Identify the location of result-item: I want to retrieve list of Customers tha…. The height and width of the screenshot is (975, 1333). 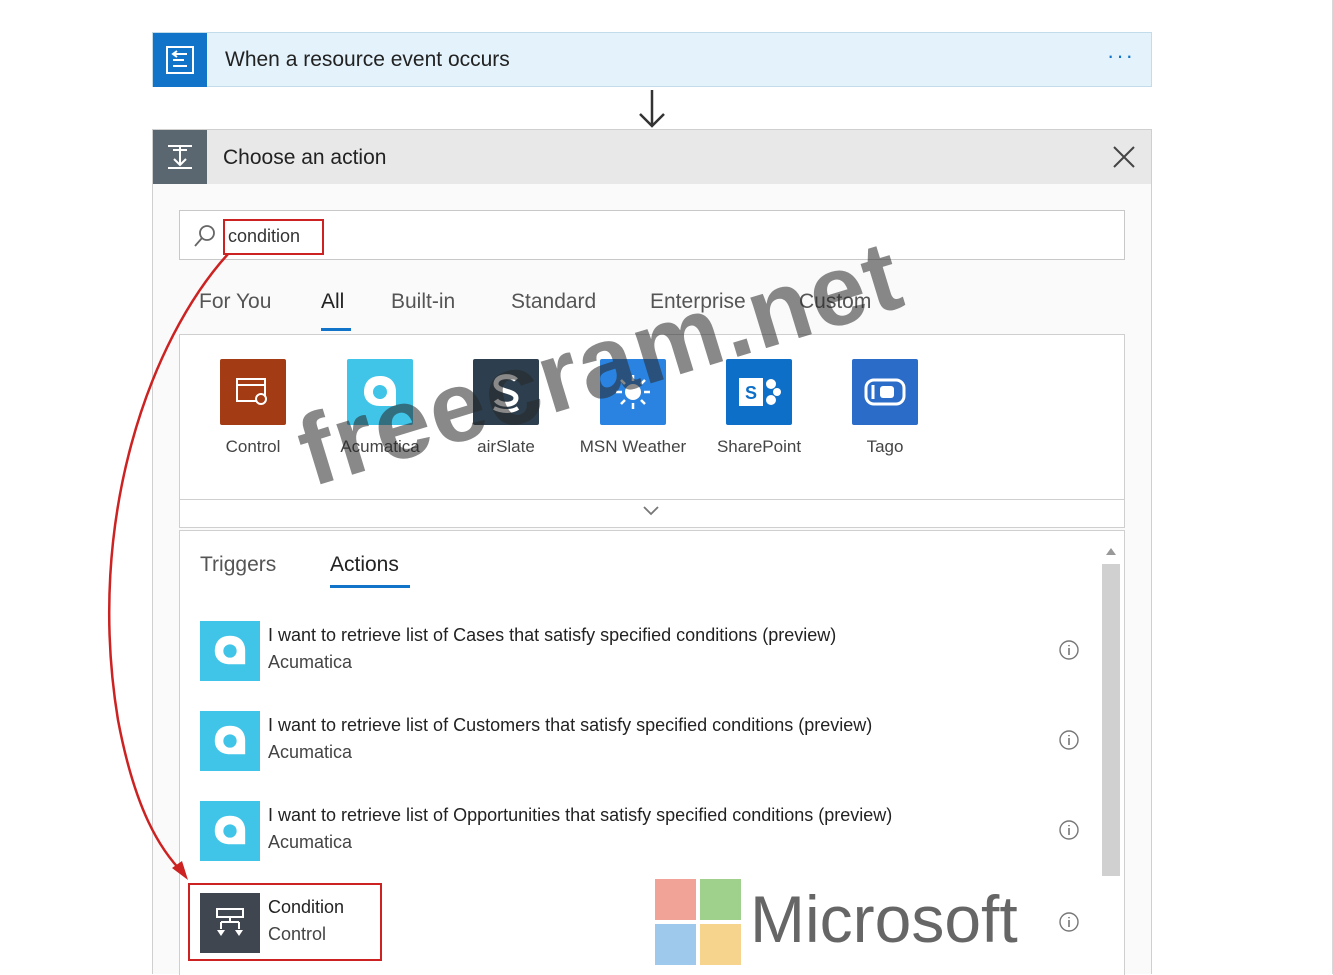
(640, 742).